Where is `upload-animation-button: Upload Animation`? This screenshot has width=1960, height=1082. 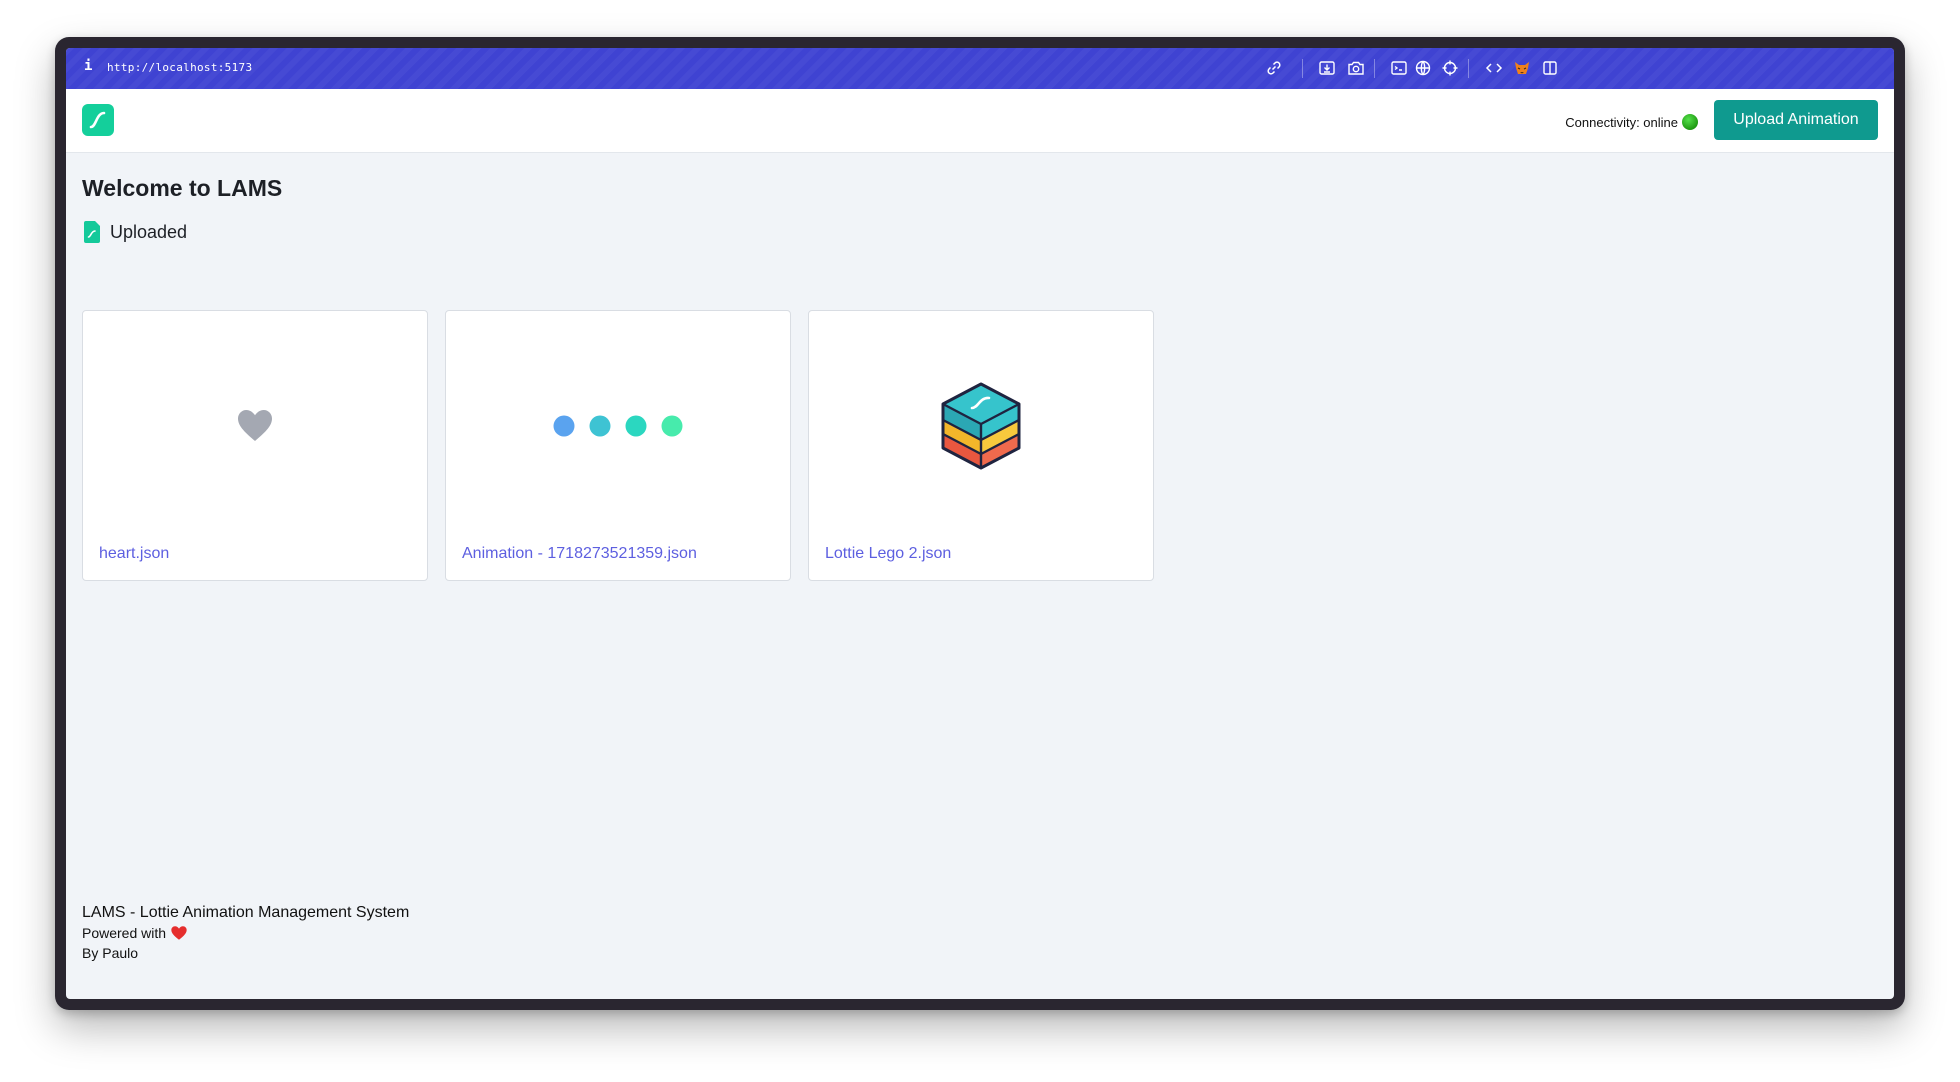 upload-animation-button: Upload Animation is located at coordinates (1796, 120).